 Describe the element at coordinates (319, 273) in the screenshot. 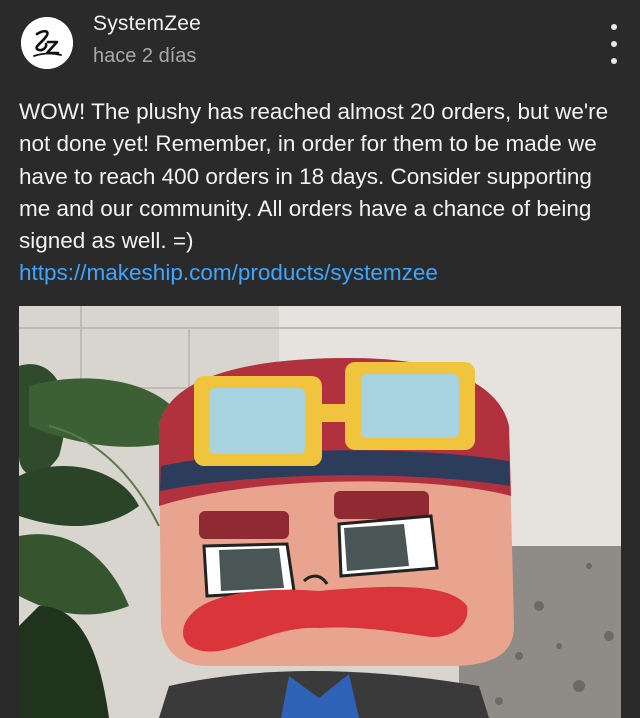

I see `product-link: https://makeship.com/products/systemzee` at that location.